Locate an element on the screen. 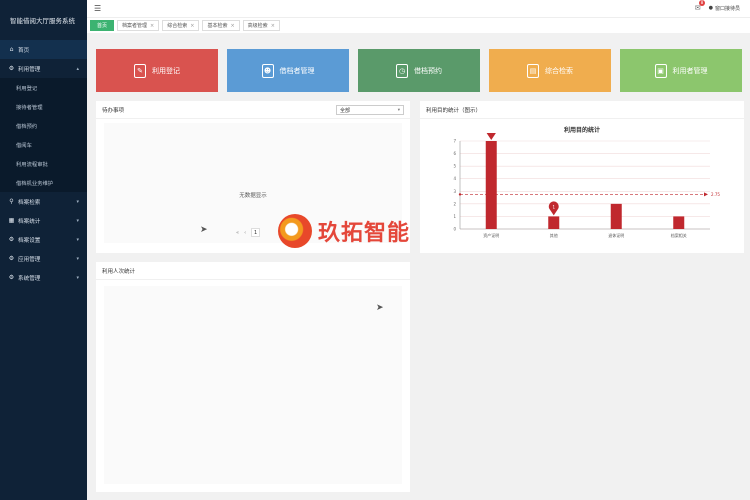 The width and height of the screenshot is (750, 500). prev-page-icon: ‹ is located at coordinates (245, 233).